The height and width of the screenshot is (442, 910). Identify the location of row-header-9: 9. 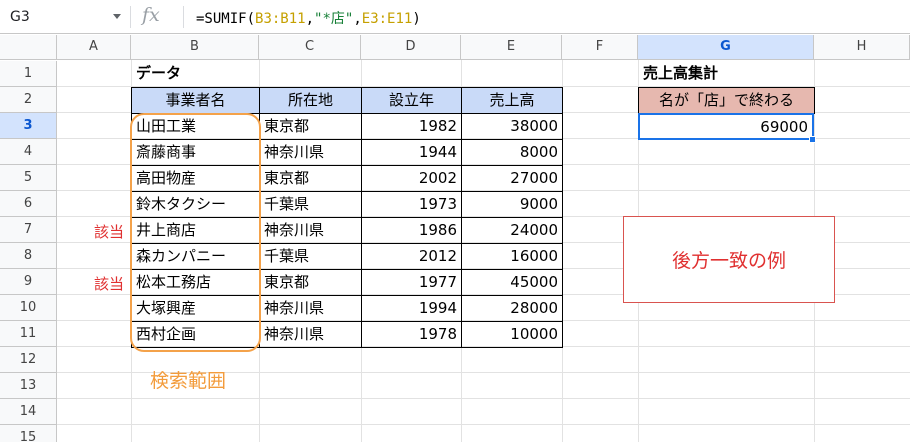
(28, 282).